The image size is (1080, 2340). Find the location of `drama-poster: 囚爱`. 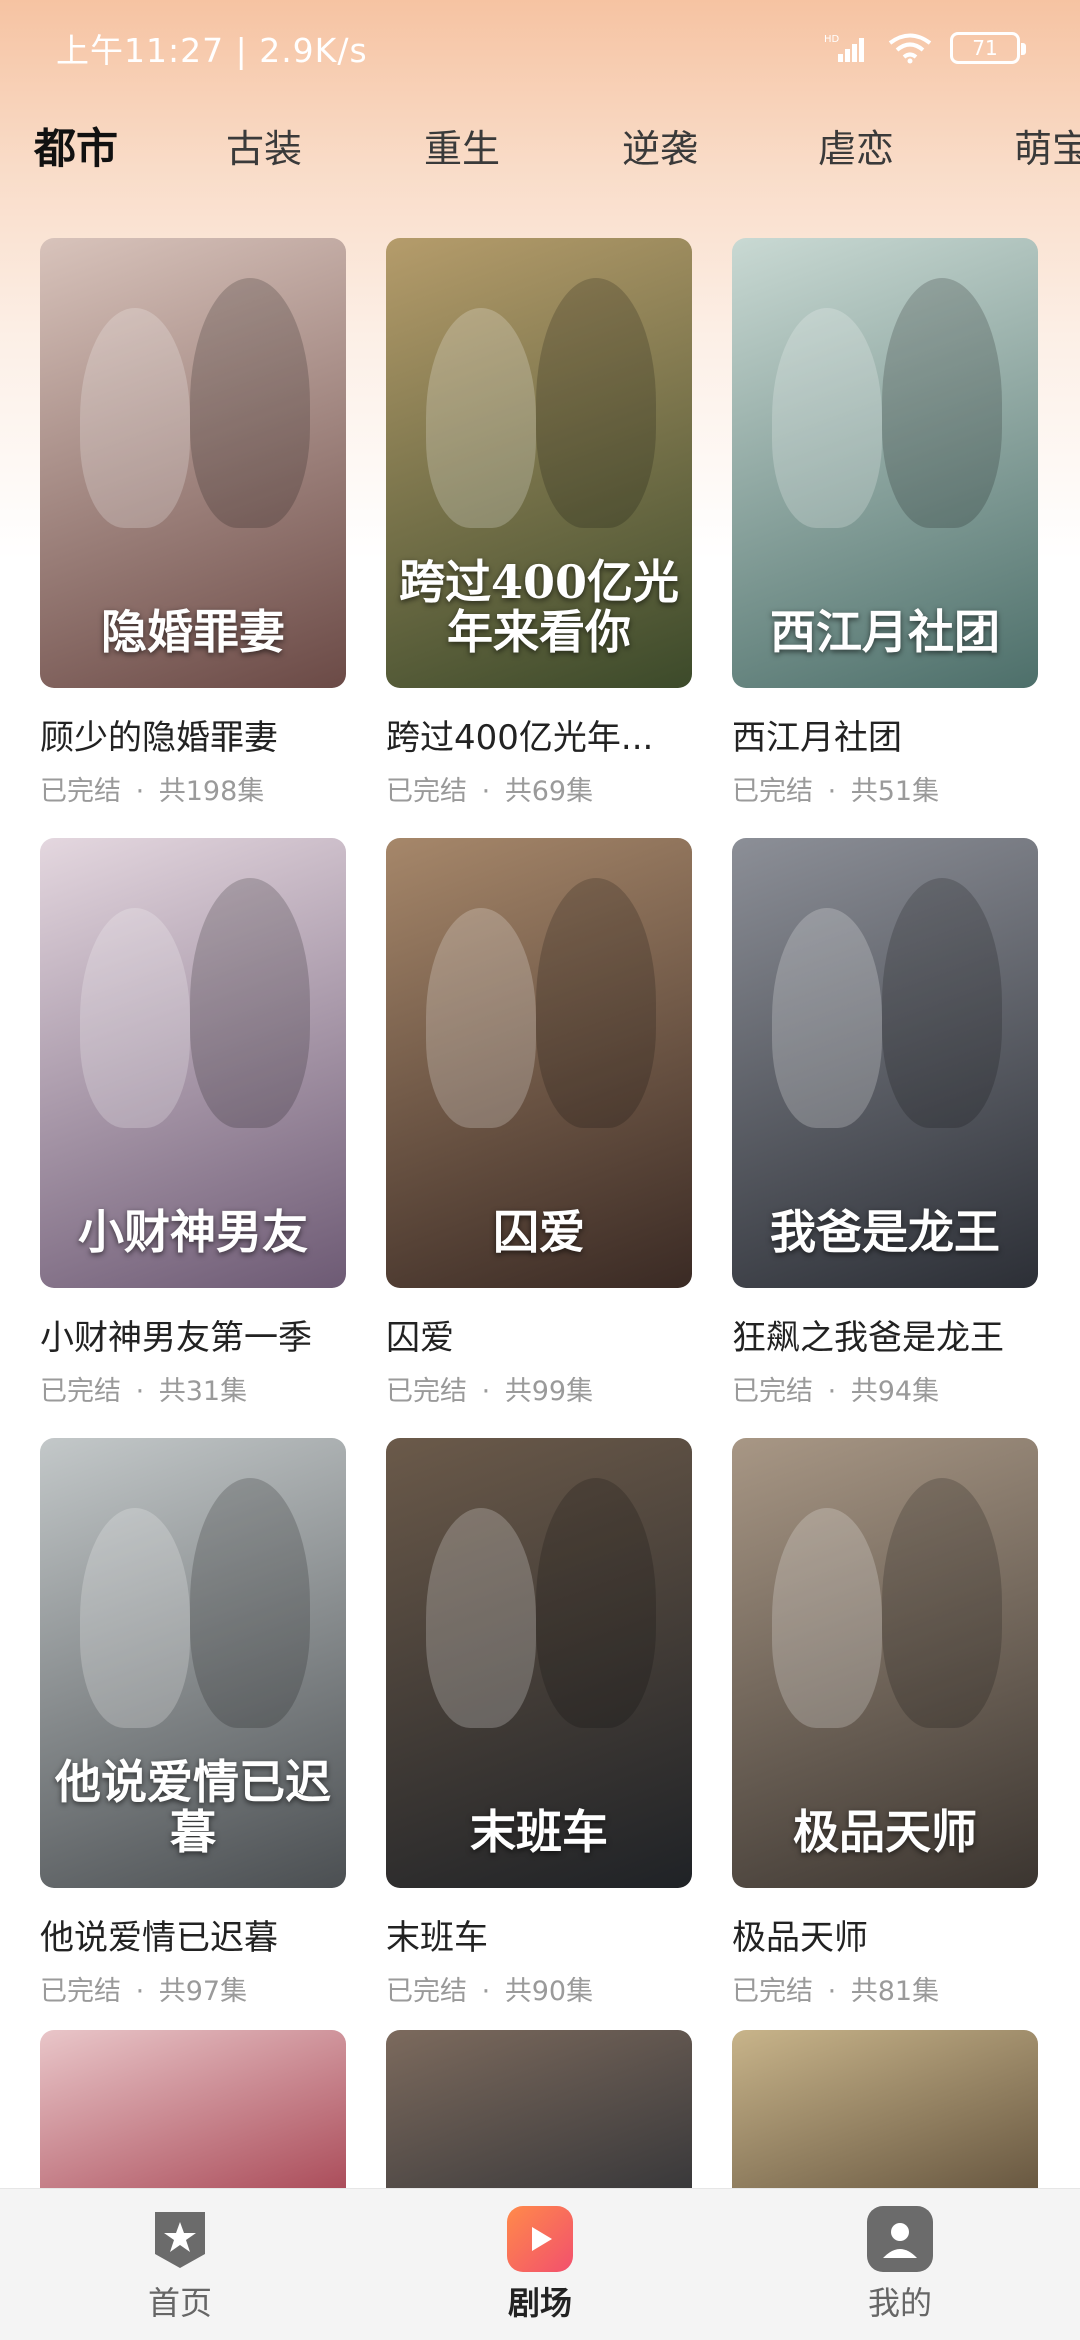

drama-poster: 囚爱 is located at coordinates (539, 1063).